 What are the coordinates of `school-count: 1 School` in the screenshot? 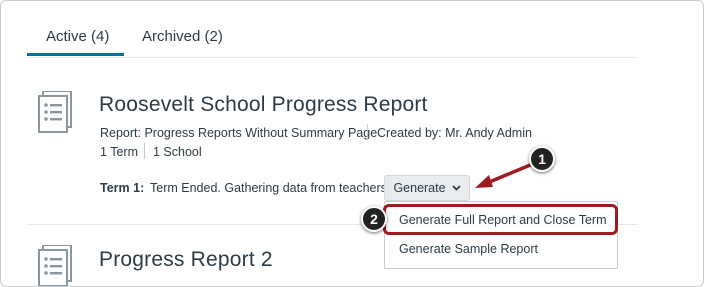 It's located at (177, 152).